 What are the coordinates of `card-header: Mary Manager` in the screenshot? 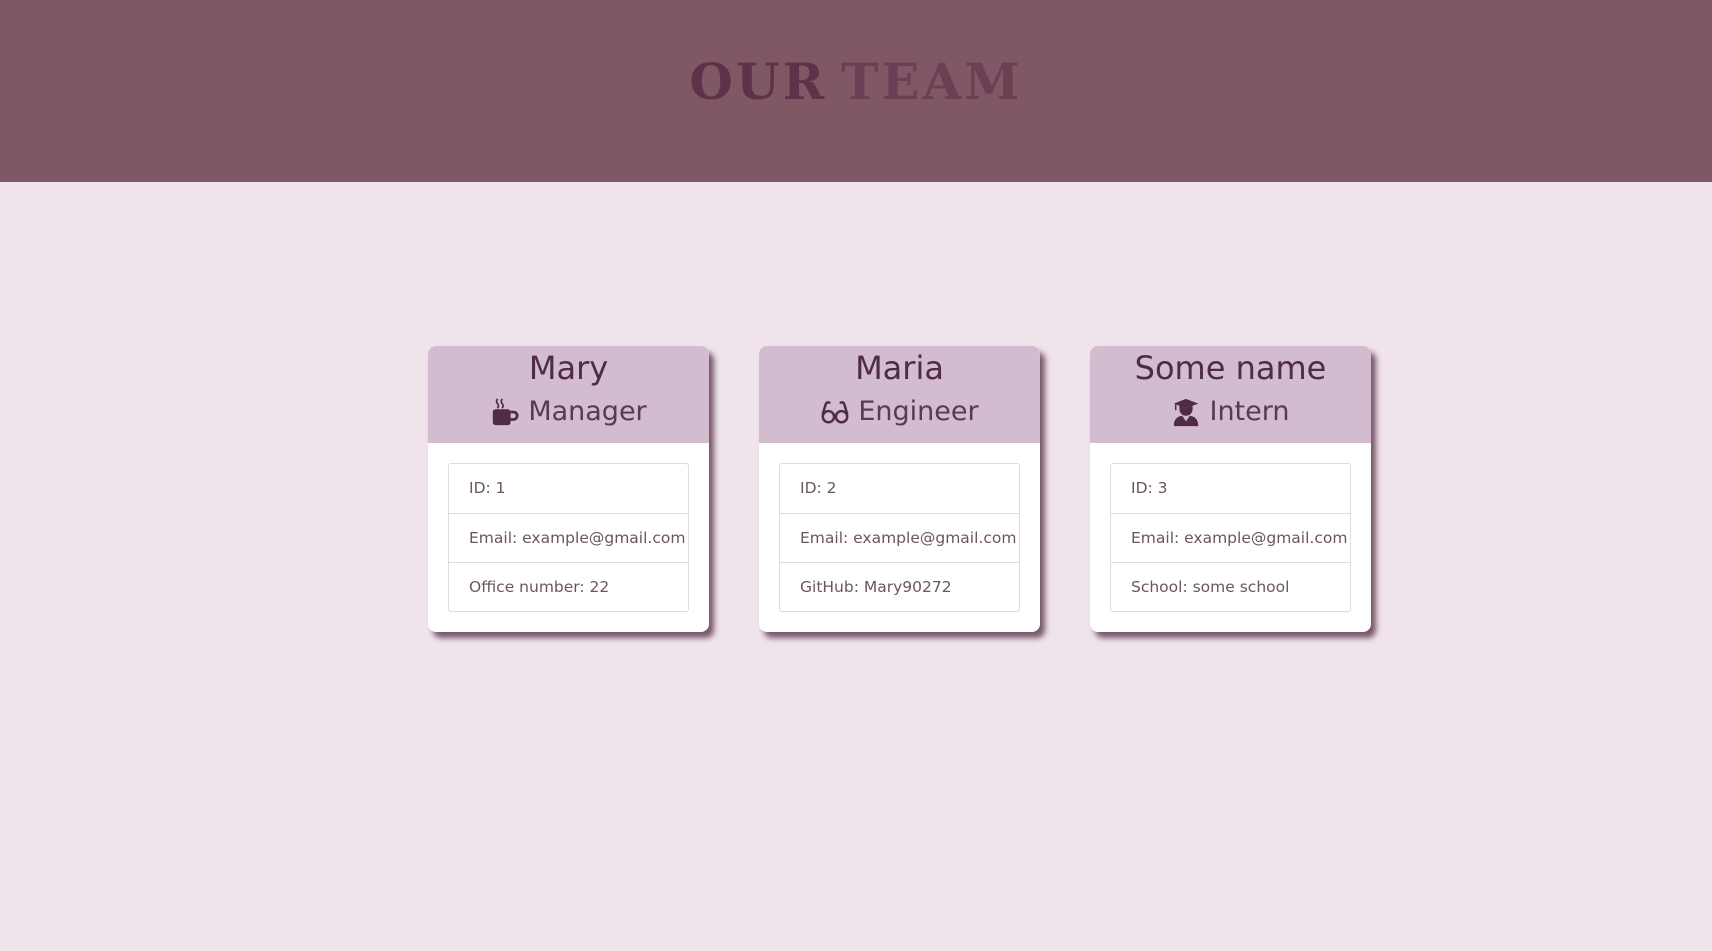 It's located at (568, 394).